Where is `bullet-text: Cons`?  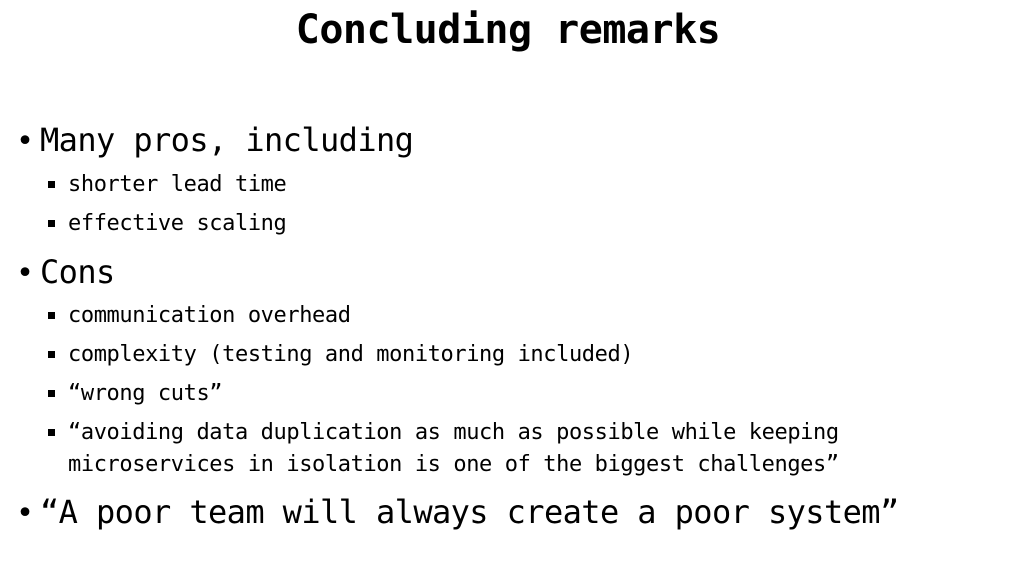 bullet-text: Cons is located at coordinates (77, 272).